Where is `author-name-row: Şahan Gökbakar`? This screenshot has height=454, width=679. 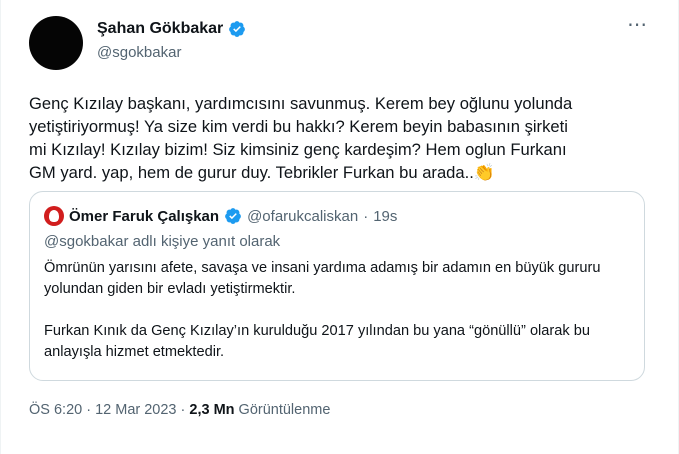 author-name-row: Şahan Gökbakar is located at coordinates (171, 29).